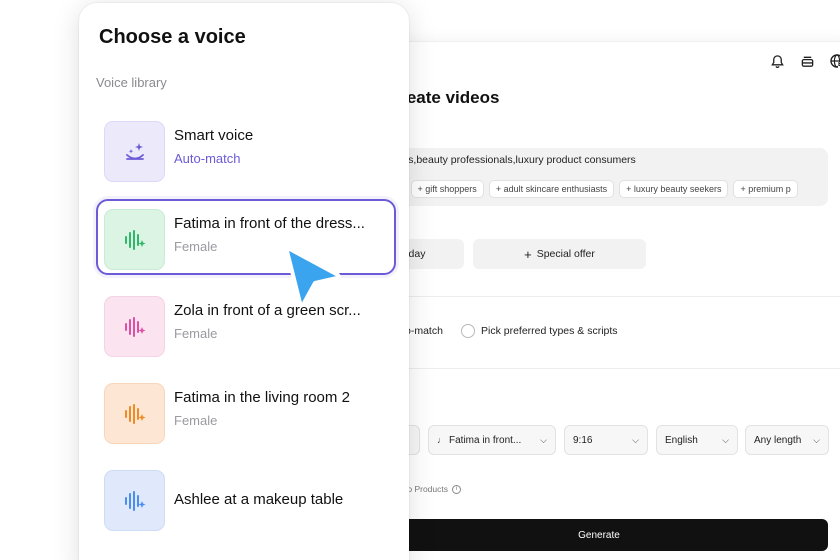  What do you see at coordinates (549, 331) in the screenshot?
I see `pick-types-label: Pick preferred types & scripts` at bounding box center [549, 331].